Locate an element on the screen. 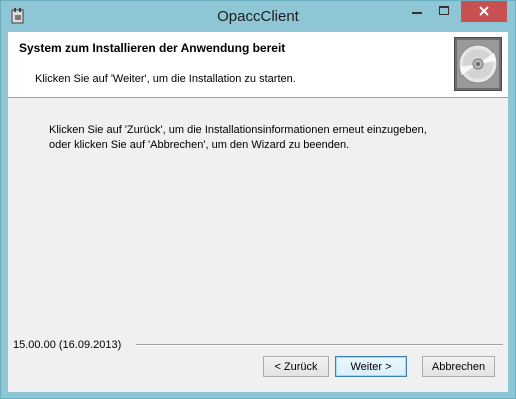 This screenshot has height=399, width=516. maximize-icon is located at coordinates (443, 10).